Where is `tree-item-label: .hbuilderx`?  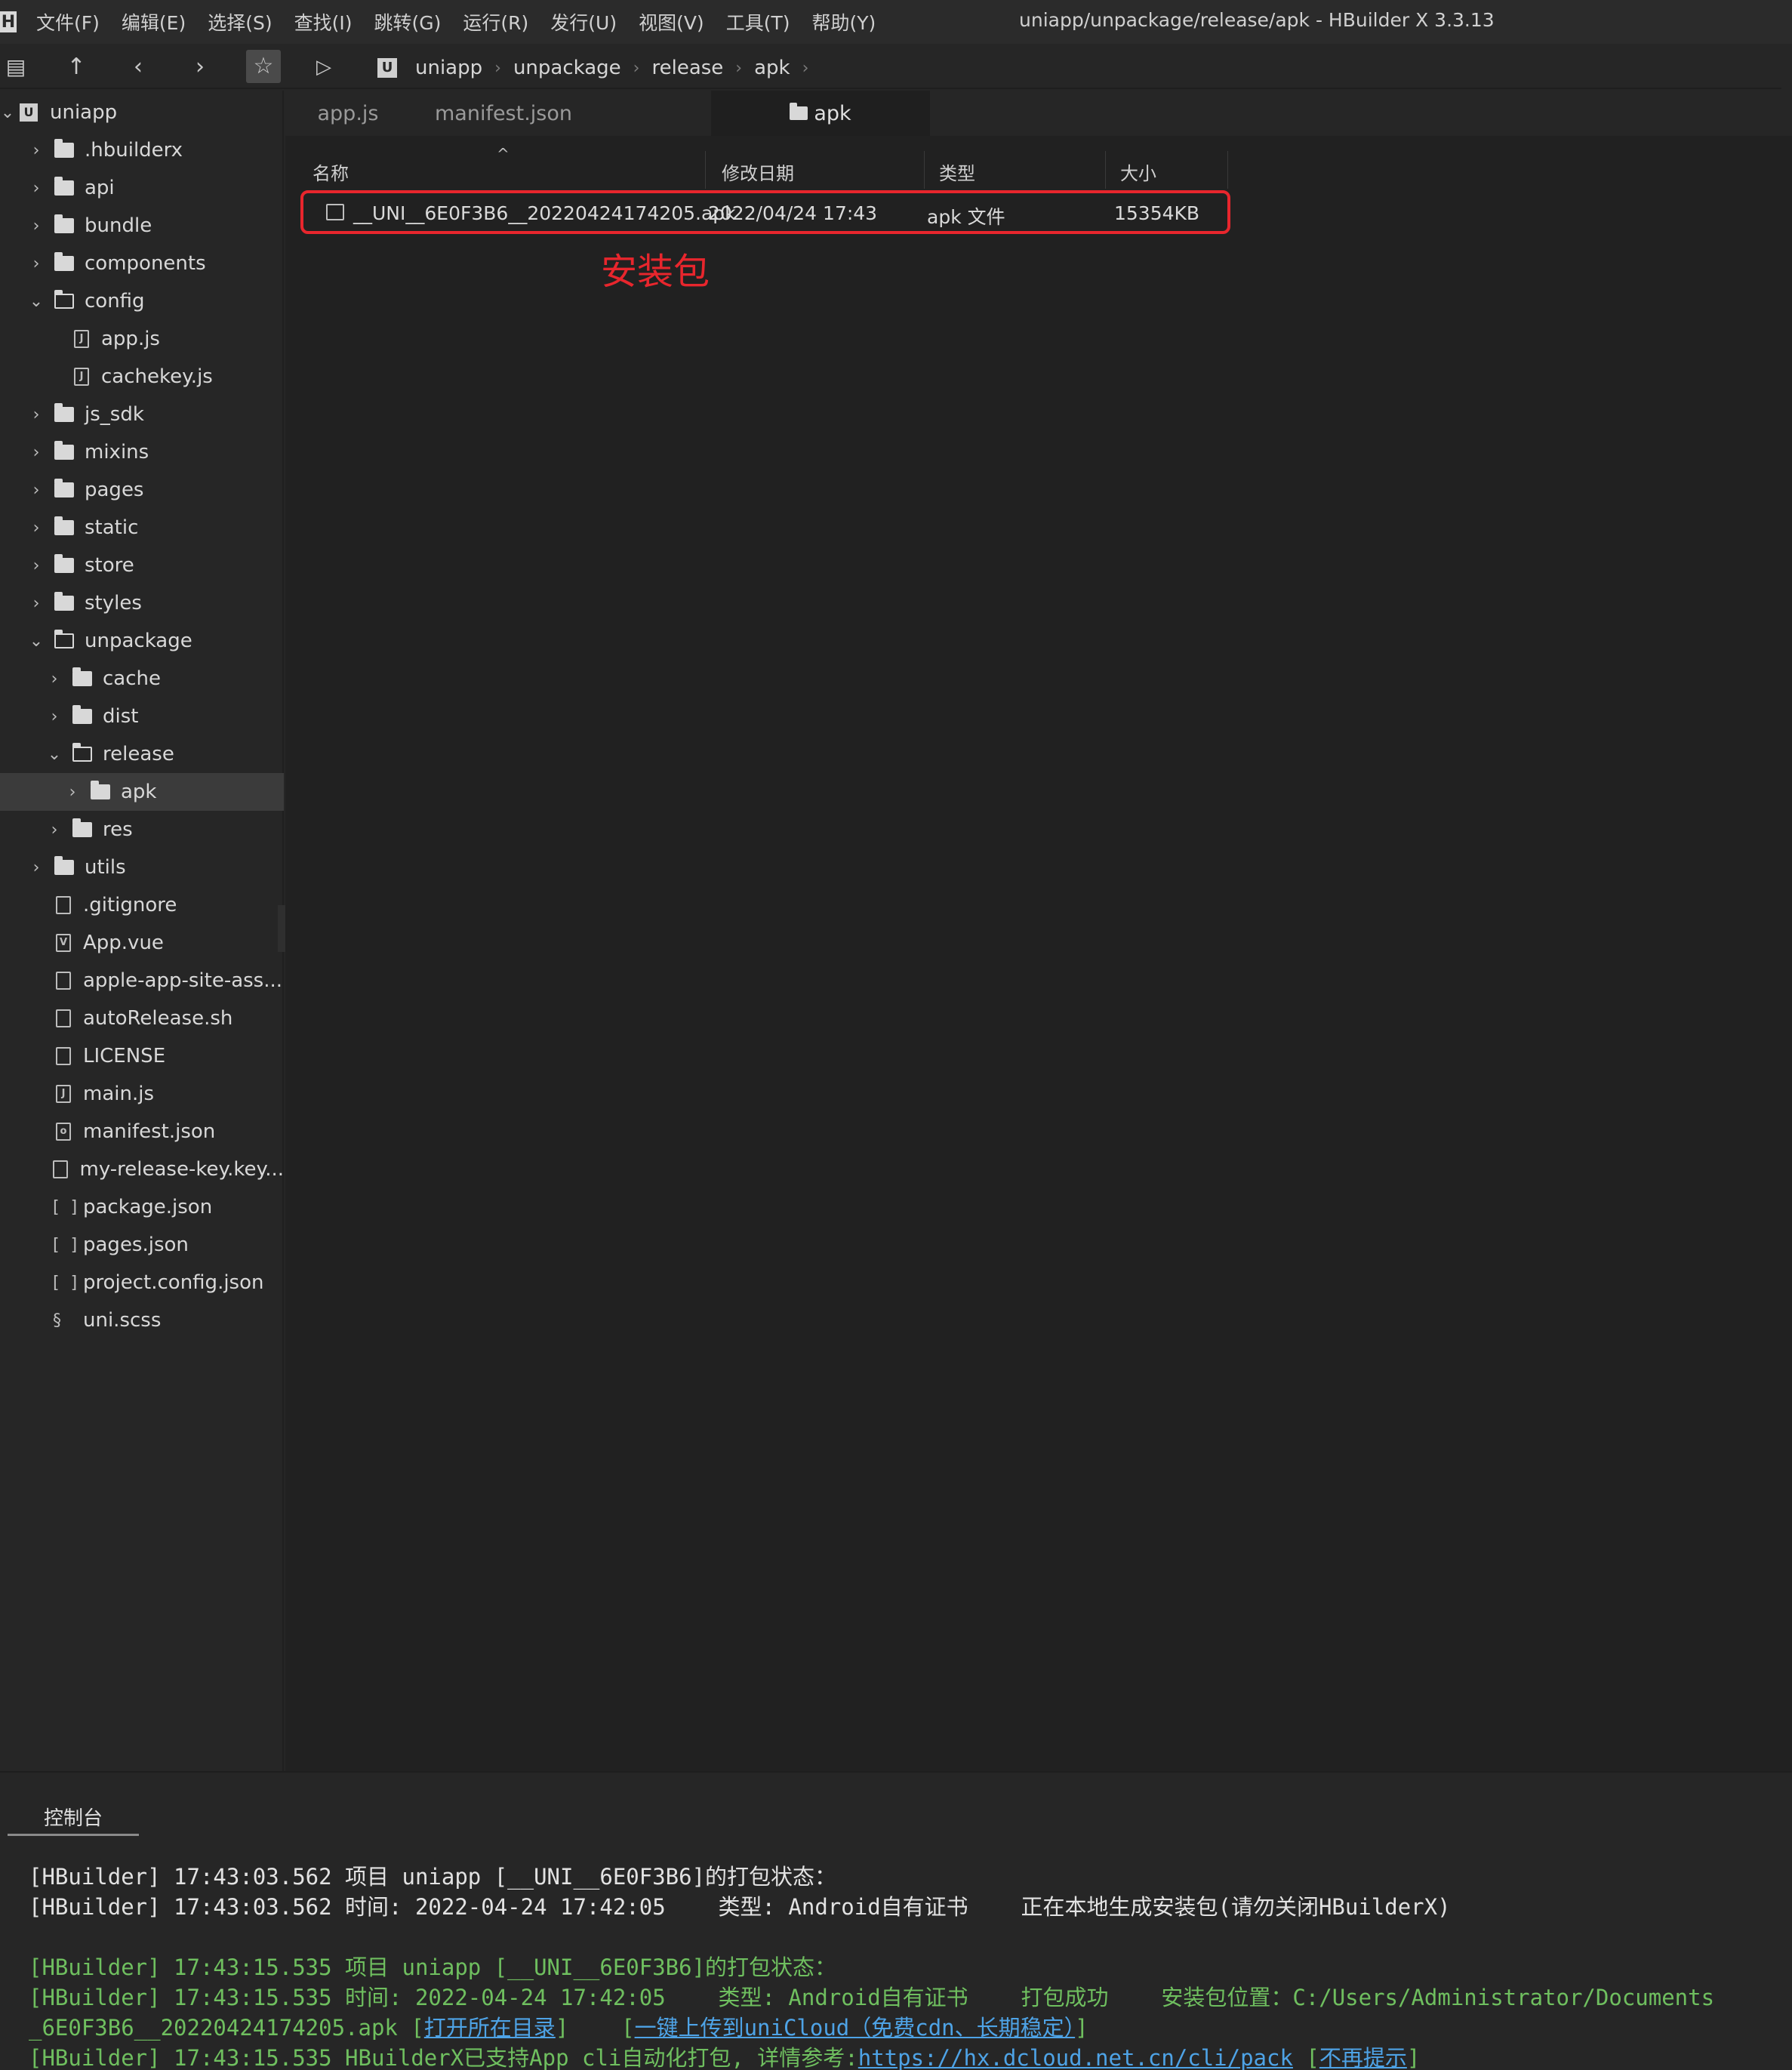
tree-item-label: .hbuilderx is located at coordinates (134, 150).